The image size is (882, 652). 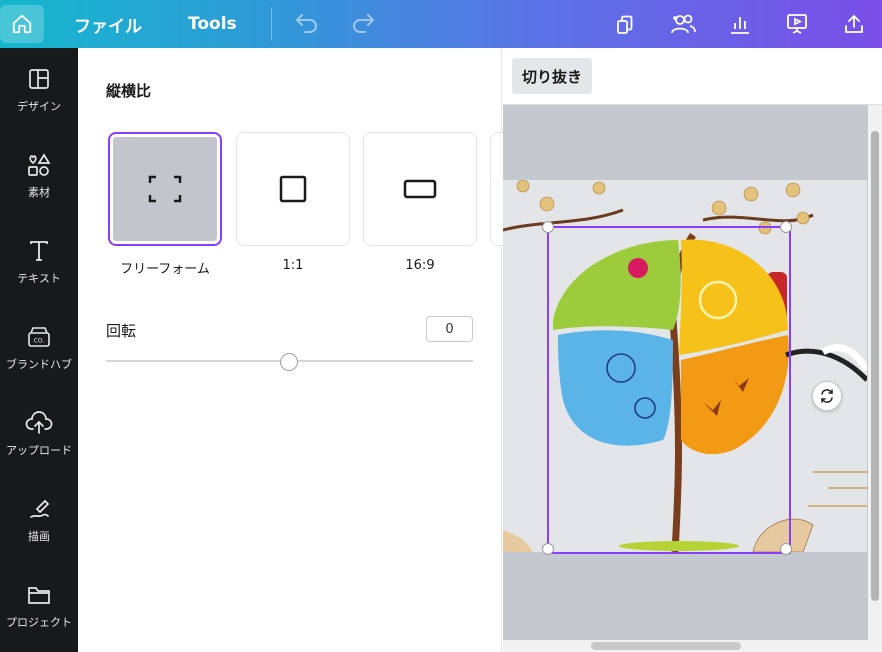 I want to click on ratio-label-freeform: フリーフォーム, so click(x=165, y=269).